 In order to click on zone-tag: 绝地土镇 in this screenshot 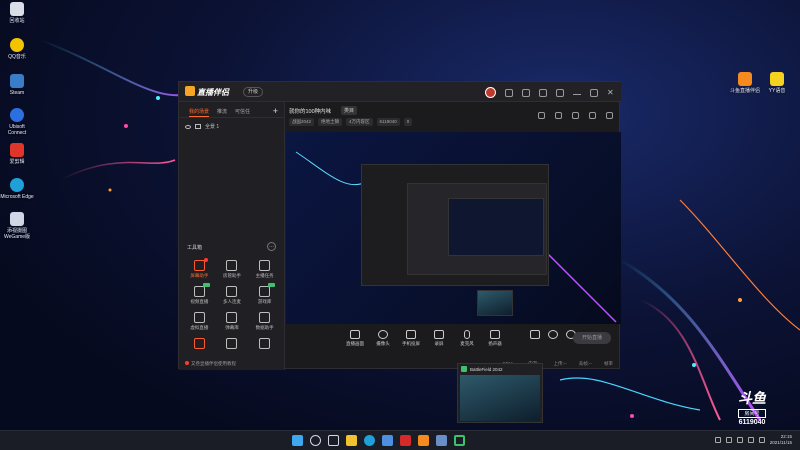, I will do `click(330, 122)`.